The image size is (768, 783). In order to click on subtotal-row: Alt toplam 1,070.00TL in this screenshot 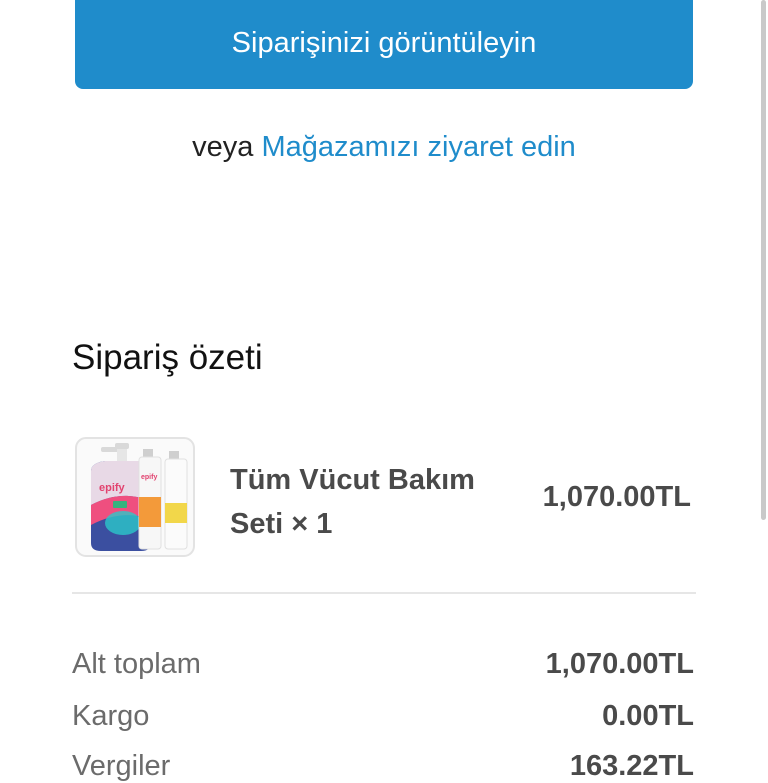, I will do `click(383, 664)`.